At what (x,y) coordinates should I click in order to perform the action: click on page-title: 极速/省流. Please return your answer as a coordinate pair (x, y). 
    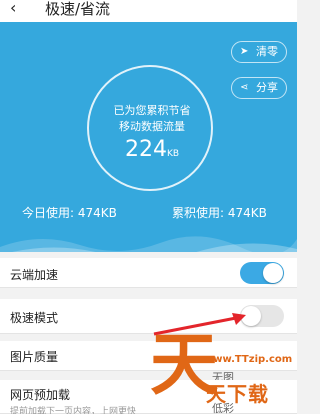
    Looking at the image, I should click on (78, 9).